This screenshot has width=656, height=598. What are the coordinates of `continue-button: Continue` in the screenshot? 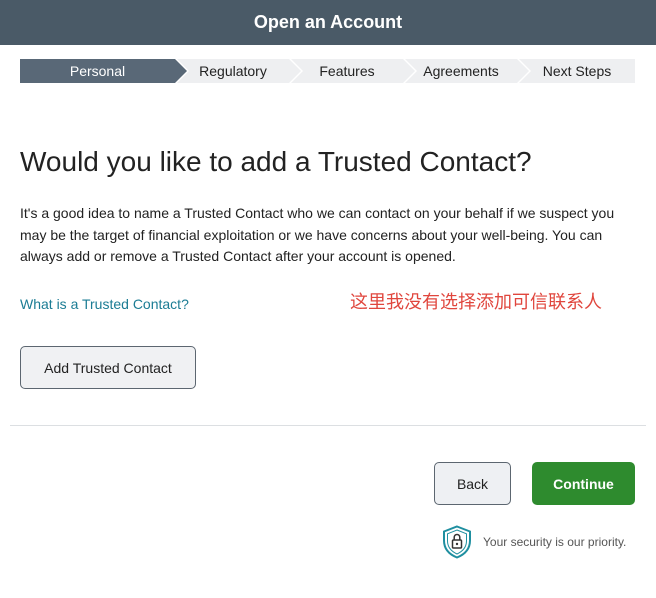 It's located at (583, 483).